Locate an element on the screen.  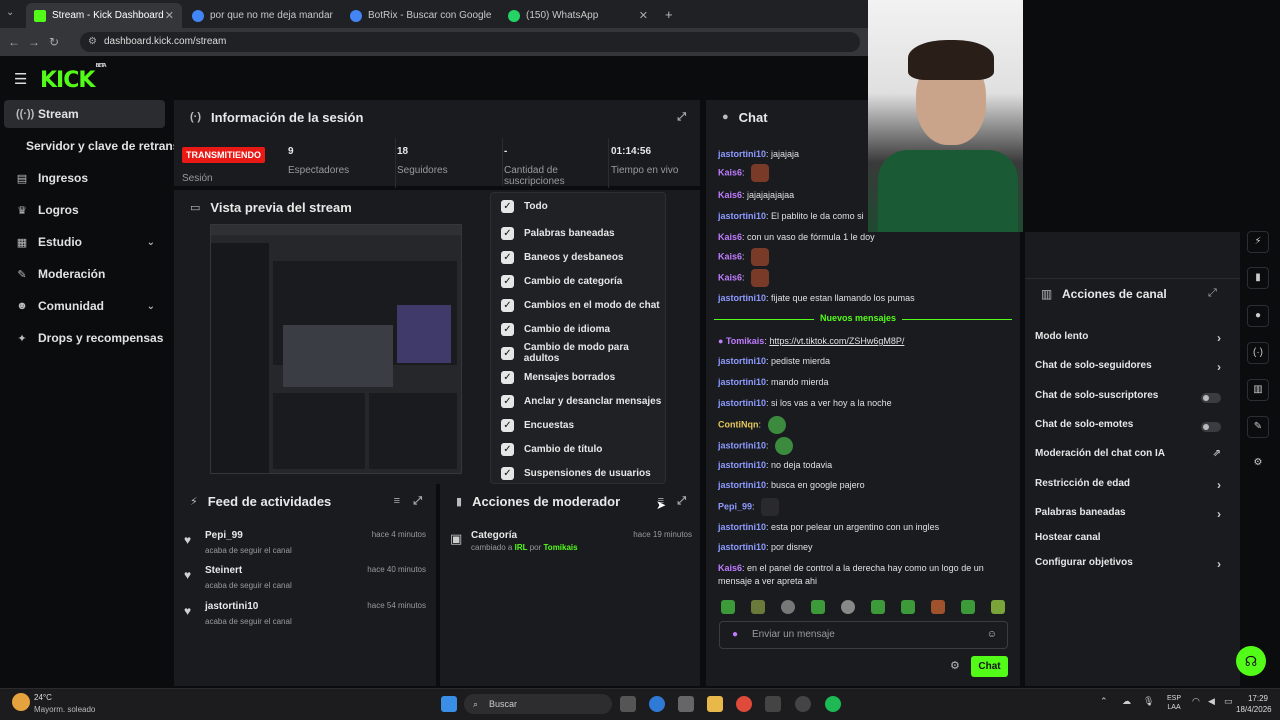
feed-item-name: Steinert is located at coordinates (223, 570).